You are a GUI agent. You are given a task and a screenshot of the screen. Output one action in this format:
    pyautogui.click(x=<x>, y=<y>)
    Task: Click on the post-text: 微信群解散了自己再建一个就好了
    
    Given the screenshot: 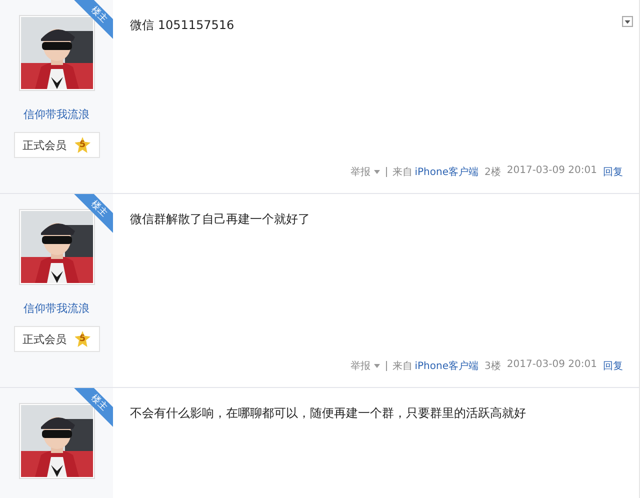 What is the action you would take?
    pyautogui.click(x=220, y=219)
    